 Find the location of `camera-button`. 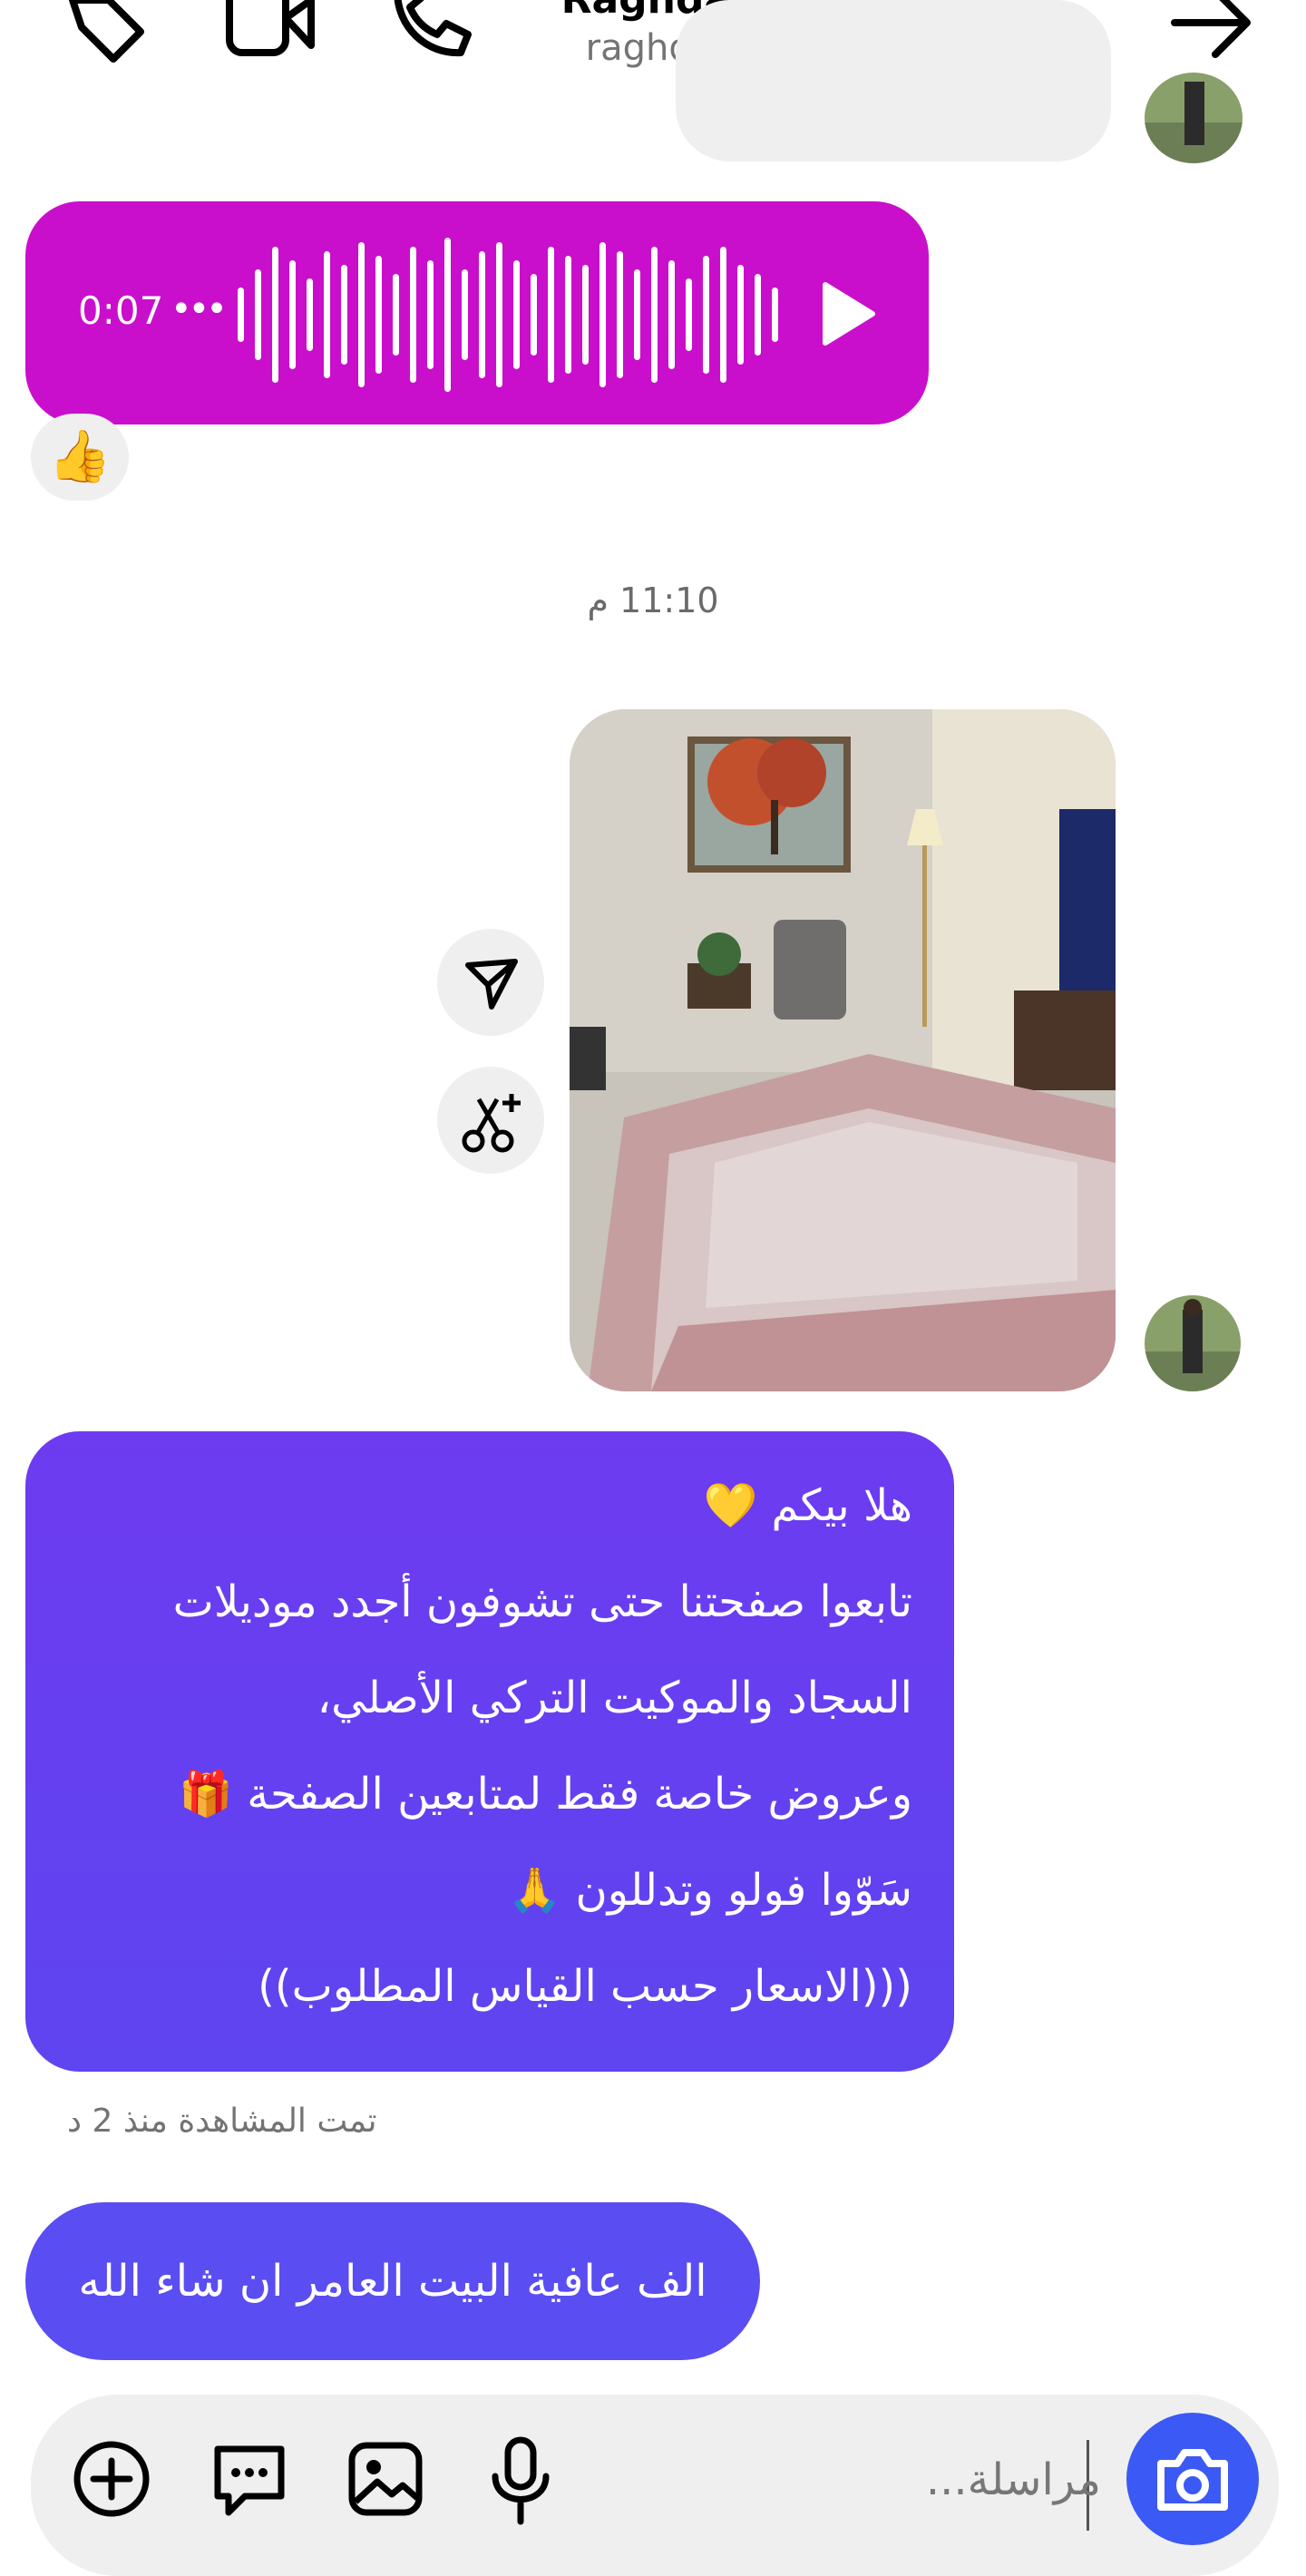

camera-button is located at coordinates (1192, 2479).